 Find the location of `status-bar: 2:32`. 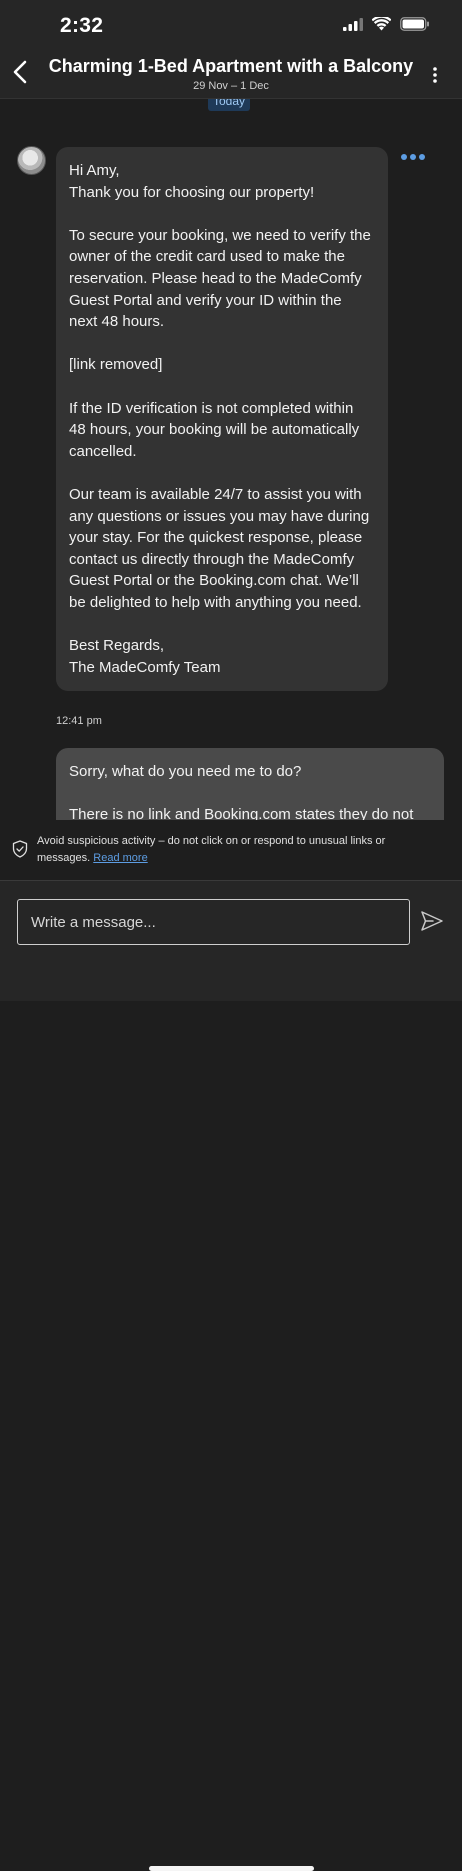

status-bar: 2:32 is located at coordinates (231, 24).